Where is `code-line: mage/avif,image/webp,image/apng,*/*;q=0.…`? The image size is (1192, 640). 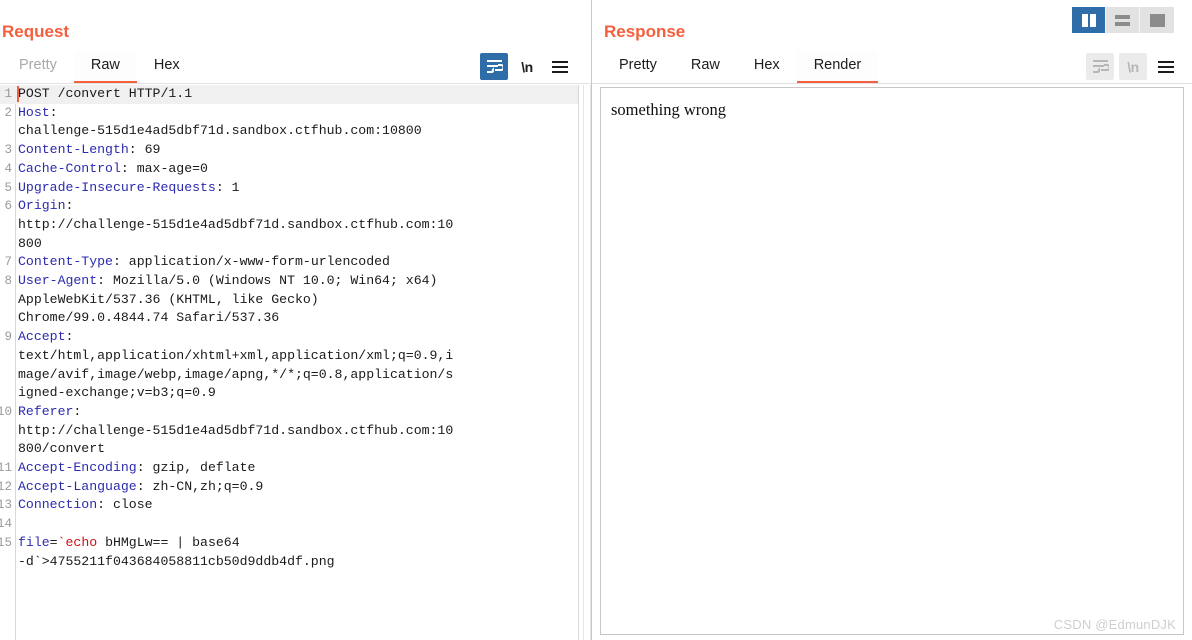
code-line: mage/avif,image/webp,image/apng,*/*;q=0.… is located at coordinates (289, 375).